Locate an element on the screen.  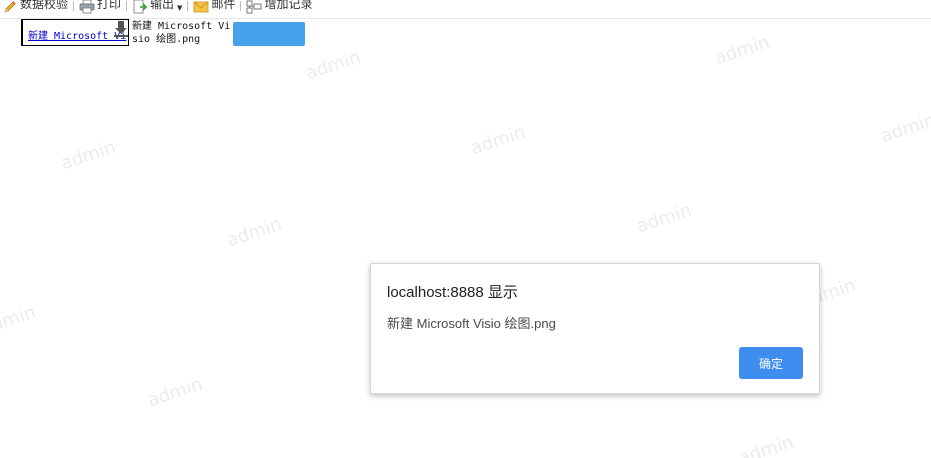
dialog-title: localhost:8888 显示 is located at coordinates (452, 292).